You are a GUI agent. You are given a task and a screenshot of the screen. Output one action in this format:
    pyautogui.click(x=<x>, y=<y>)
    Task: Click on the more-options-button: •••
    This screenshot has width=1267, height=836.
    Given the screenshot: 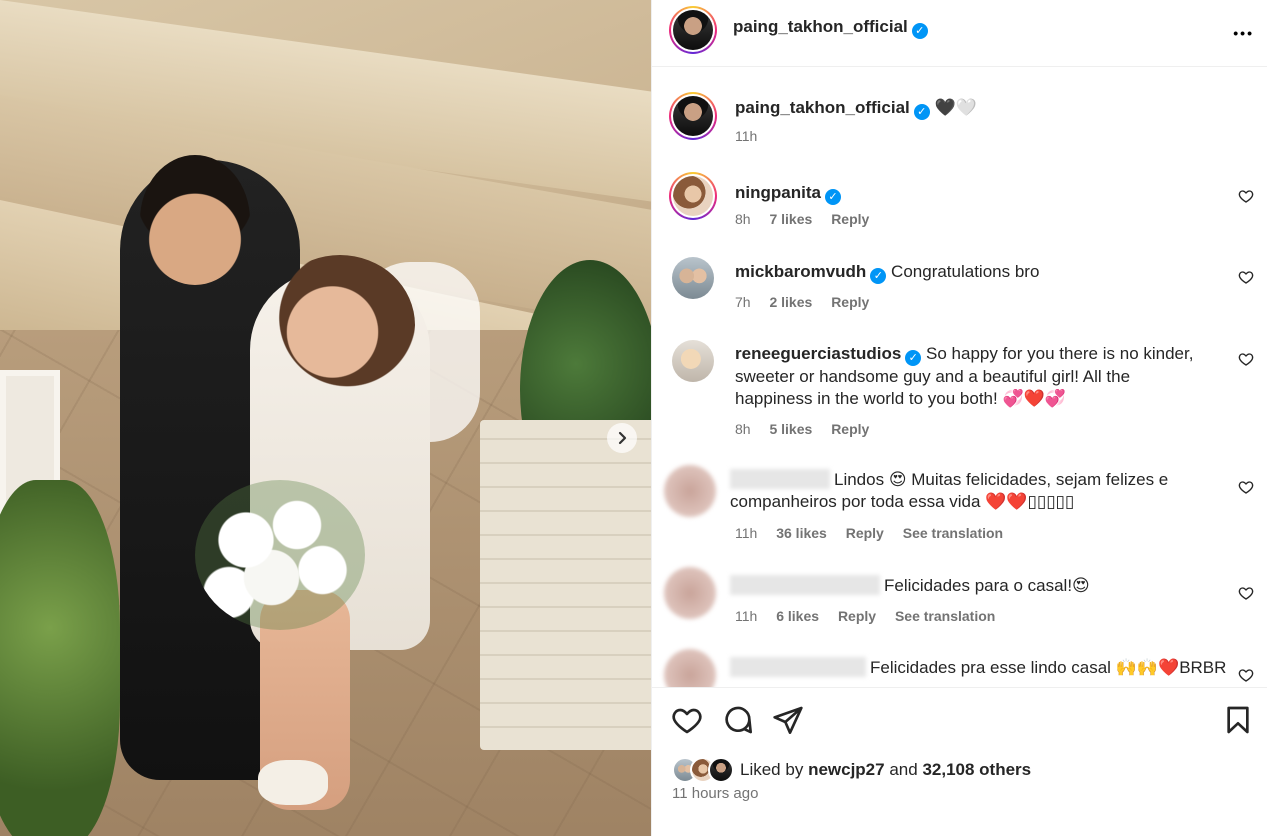 What is the action you would take?
    pyautogui.click(x=1243, y=31)
    